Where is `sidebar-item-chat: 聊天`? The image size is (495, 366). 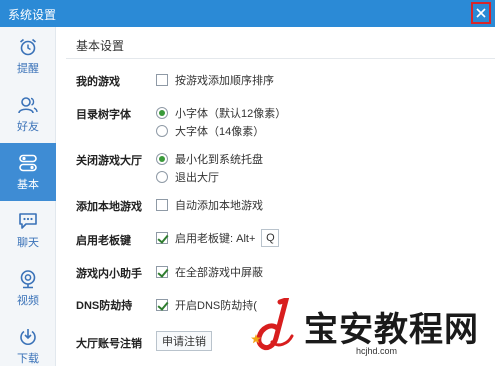
sidebar-item-chat: 聊天 is located at coordinates (28, 230).